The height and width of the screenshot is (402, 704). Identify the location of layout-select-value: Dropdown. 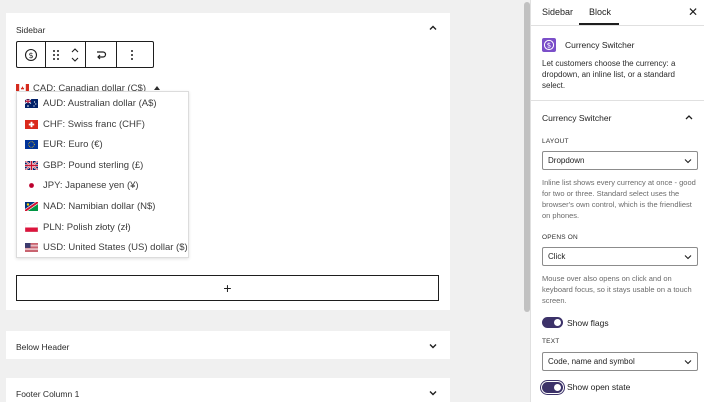
(566, 160).